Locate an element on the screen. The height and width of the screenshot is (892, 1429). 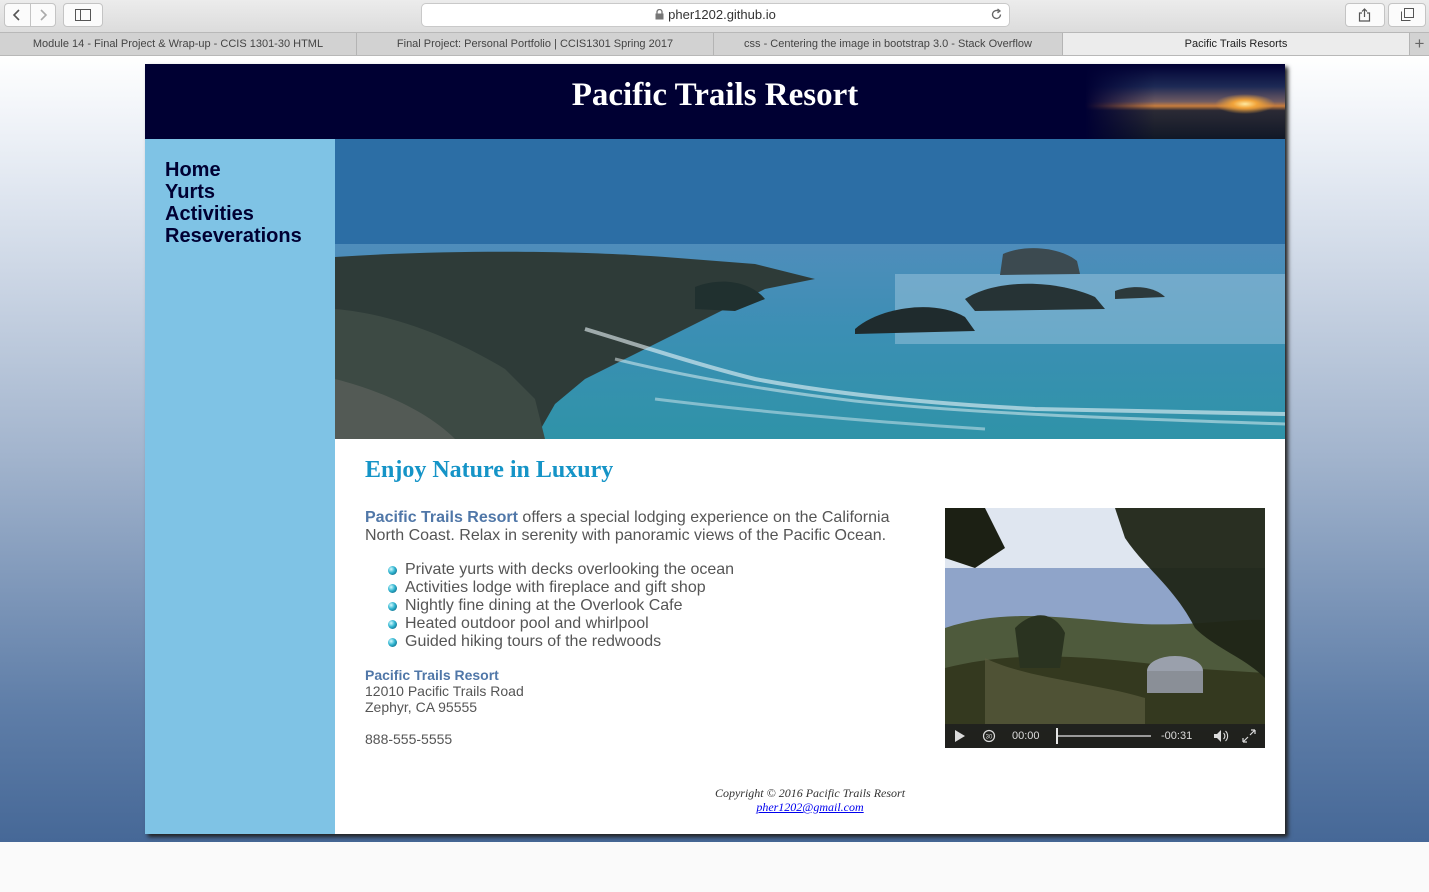
chevron-left-icon is located at coordinates (16, 15).